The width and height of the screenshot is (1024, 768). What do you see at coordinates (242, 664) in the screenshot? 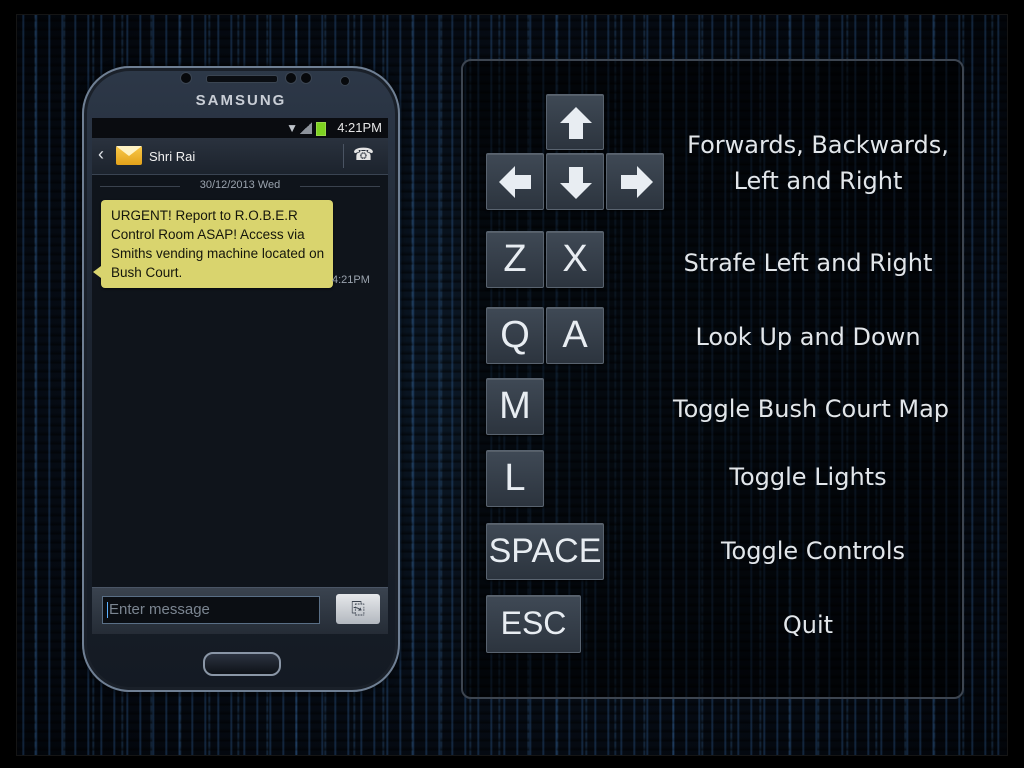
I see `home-button` at bounding box center [242, 664].